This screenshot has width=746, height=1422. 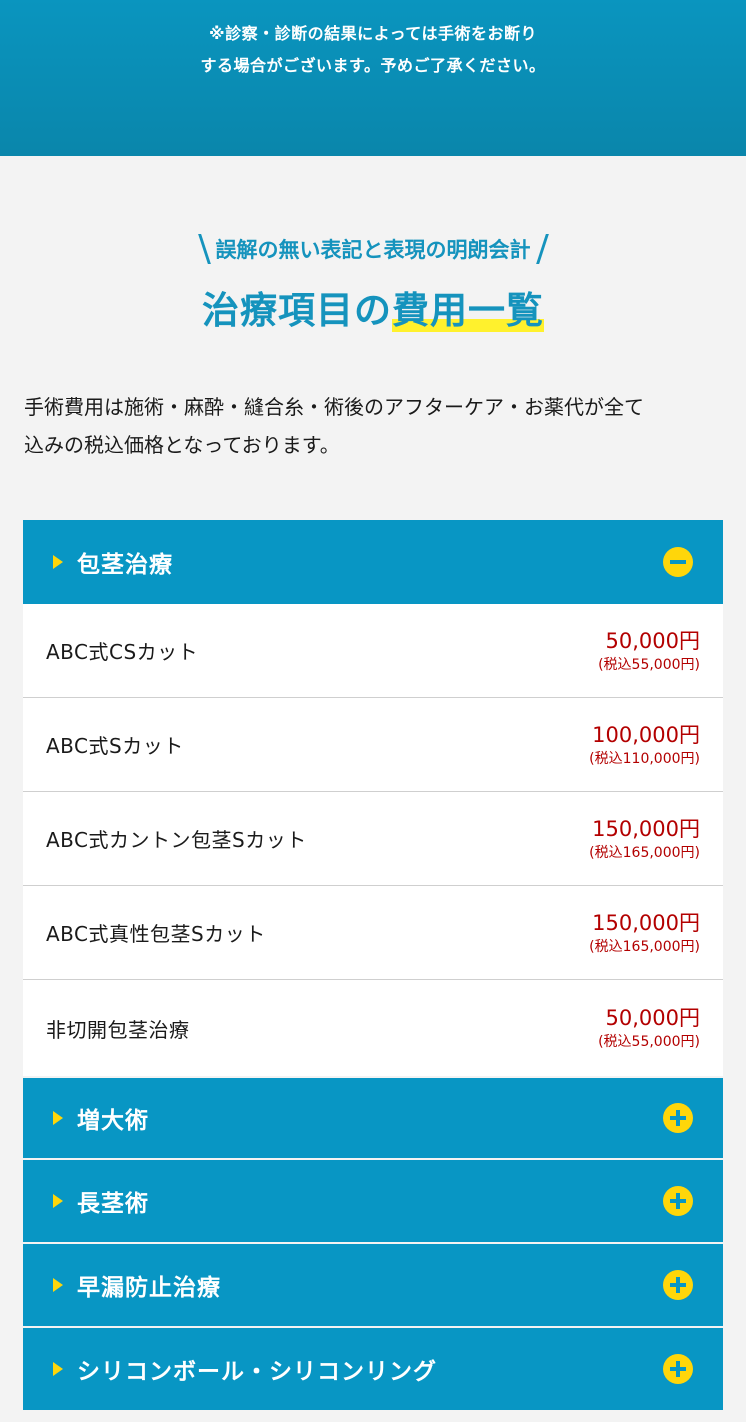 What do you see at coordinates (468, 310) in the screenshot?
I see `page-title-highlight: 費用一覧` at bounding box center [468, 310].